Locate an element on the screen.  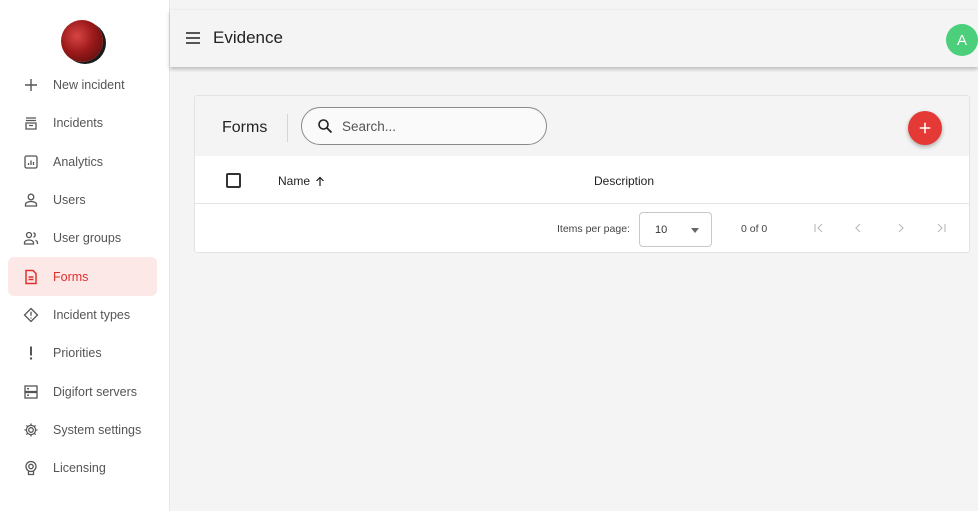
sidebar-item-analytics: Analytics is located at coordinates (82, 162).